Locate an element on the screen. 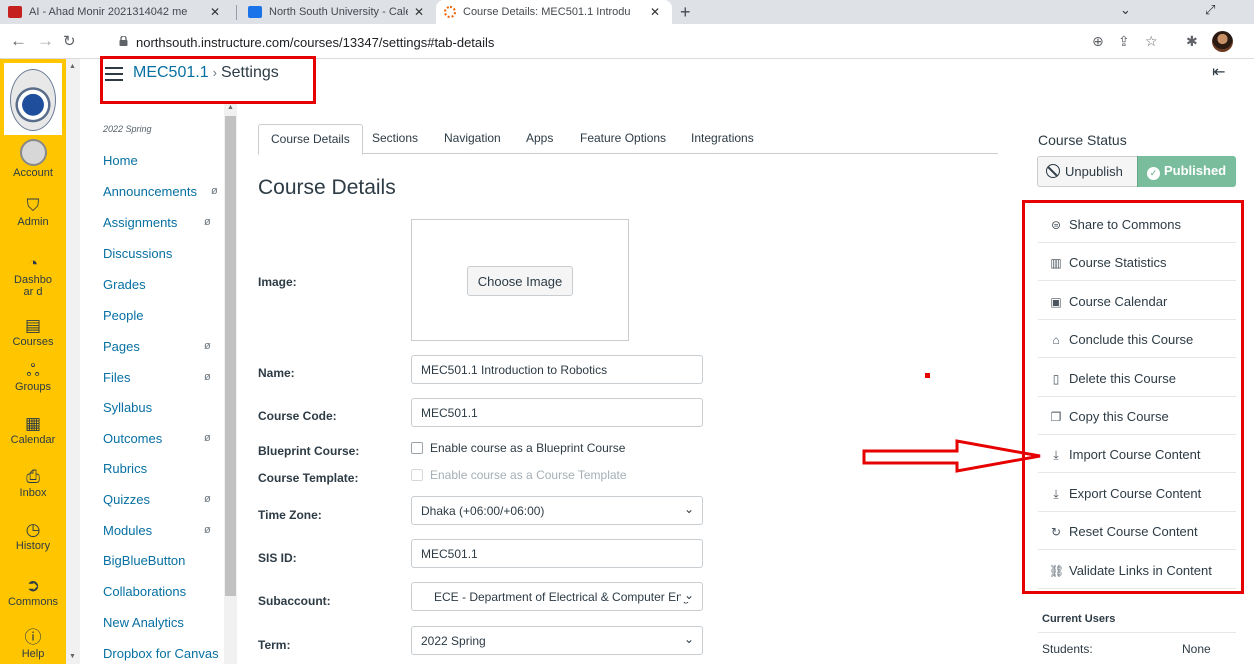 This screenshot has width=1254, height=664. course-nav-item-quizzes: Quizzes is located at coordinates (126, 499).